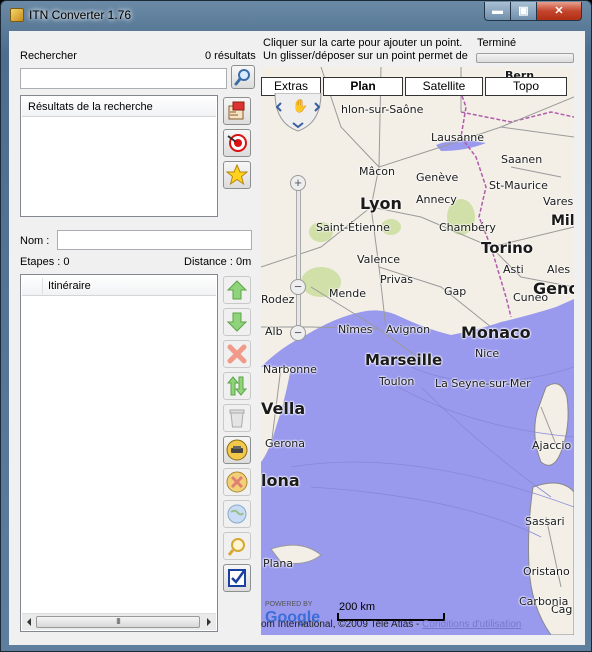  I want to click on search-button, so click(243, 77).